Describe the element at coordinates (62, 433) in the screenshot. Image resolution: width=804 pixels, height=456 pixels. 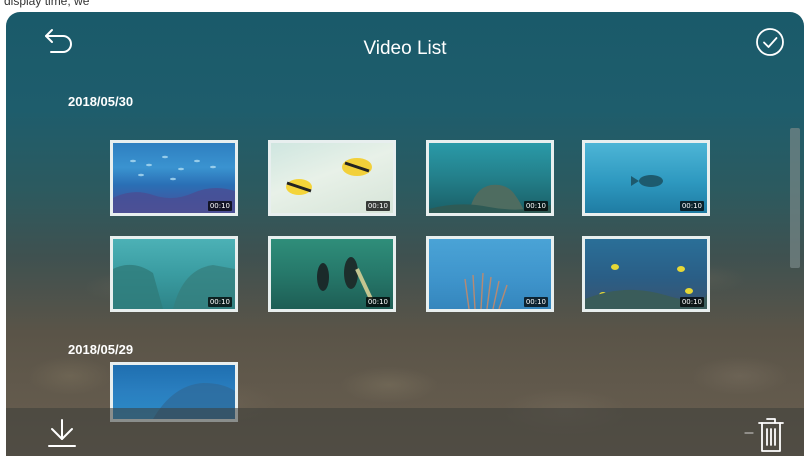
I see `download-icon` at that location.